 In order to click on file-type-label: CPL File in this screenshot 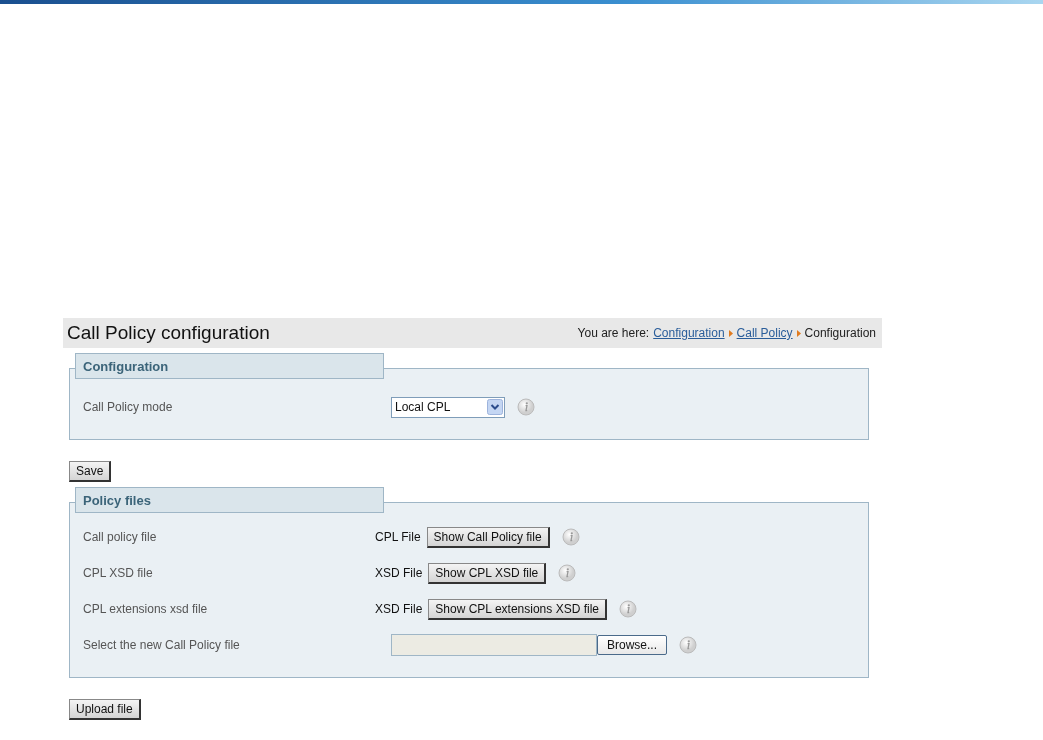, I will do `click(398, 537)`.